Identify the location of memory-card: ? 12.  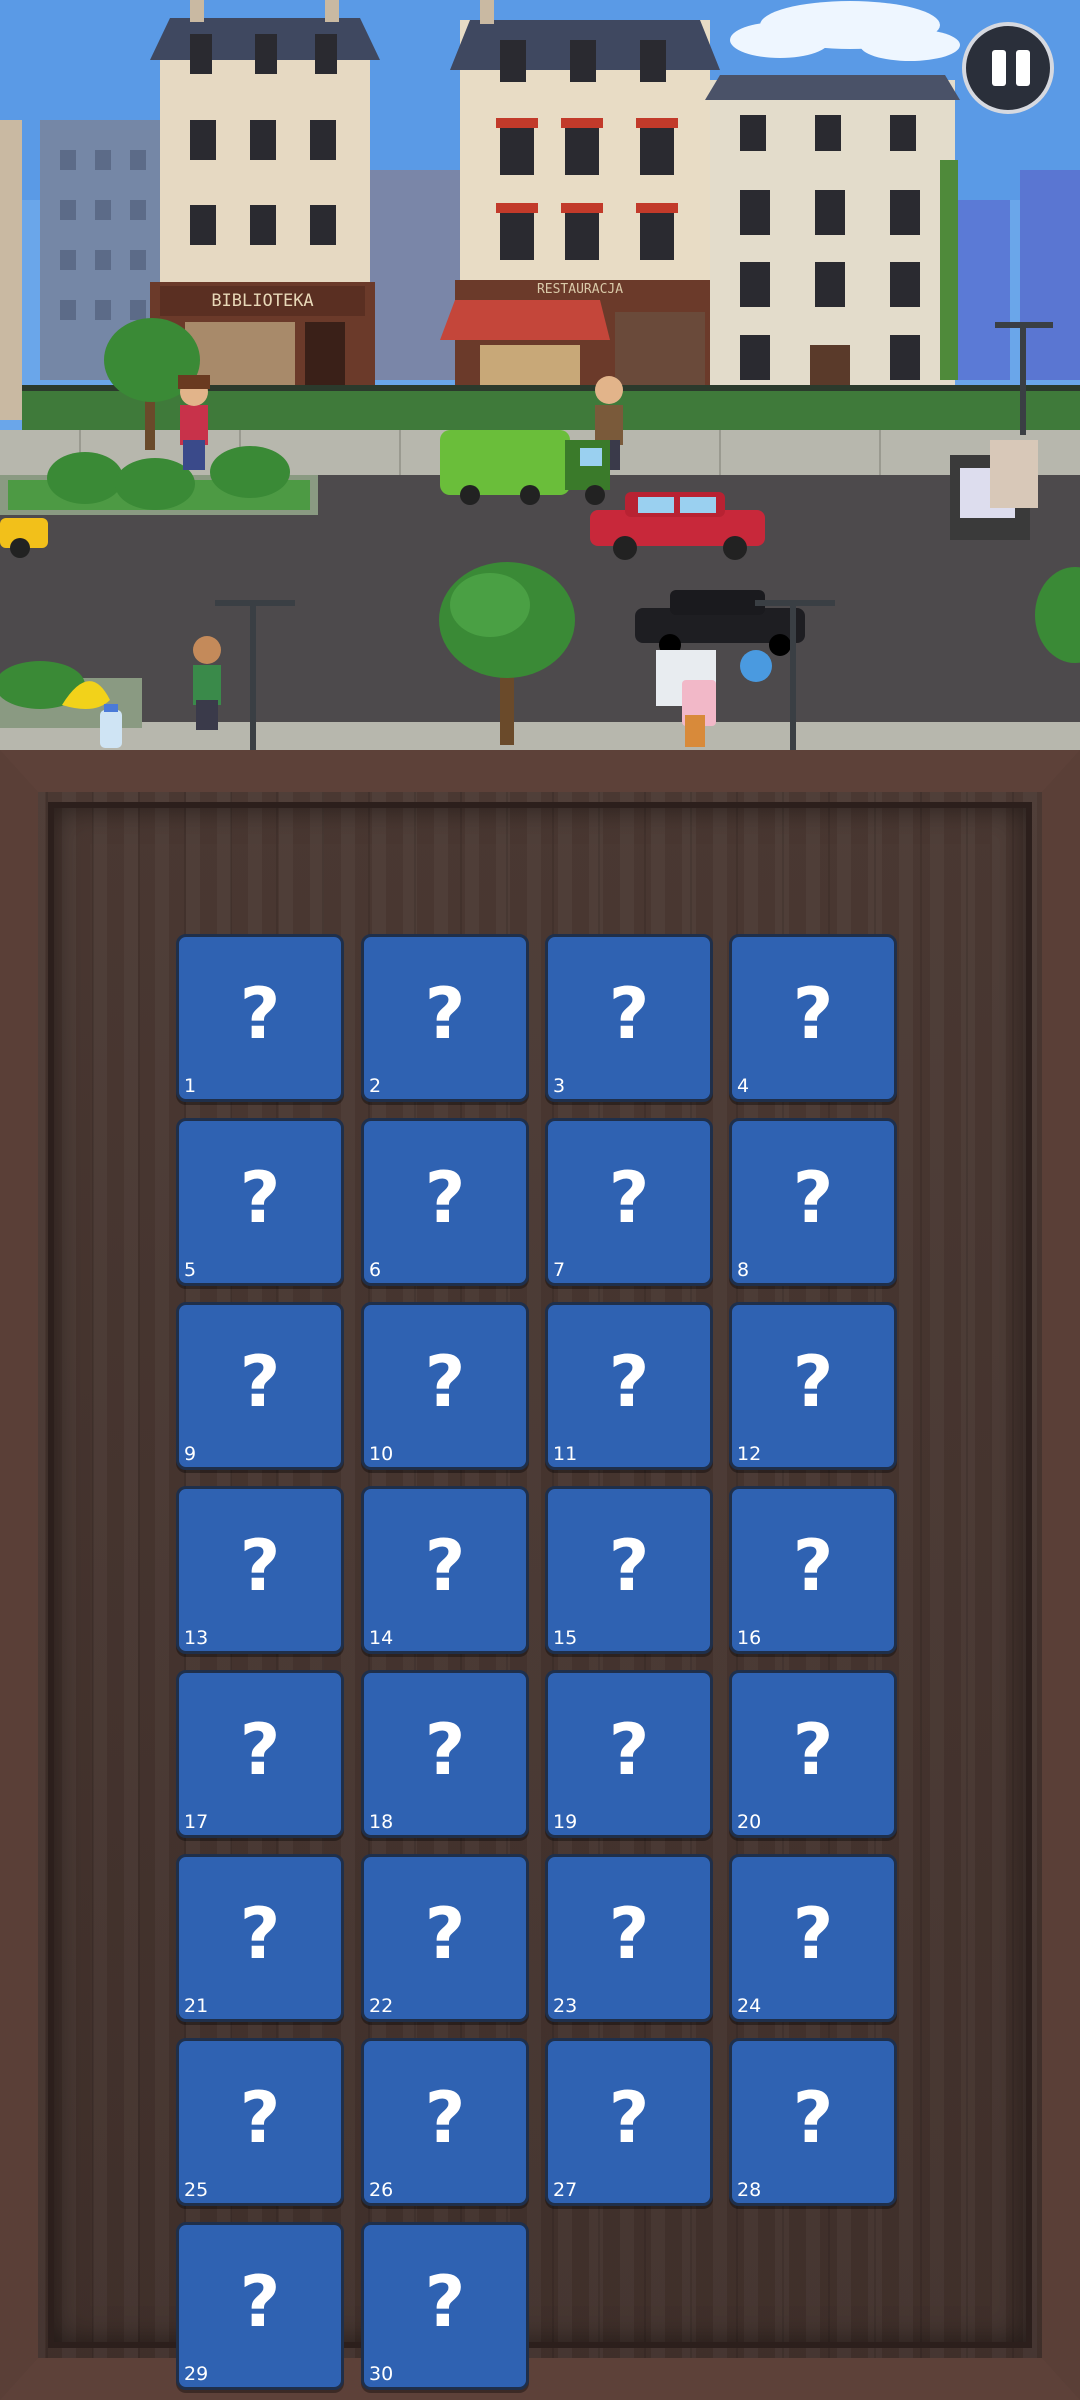
(813, 1386).